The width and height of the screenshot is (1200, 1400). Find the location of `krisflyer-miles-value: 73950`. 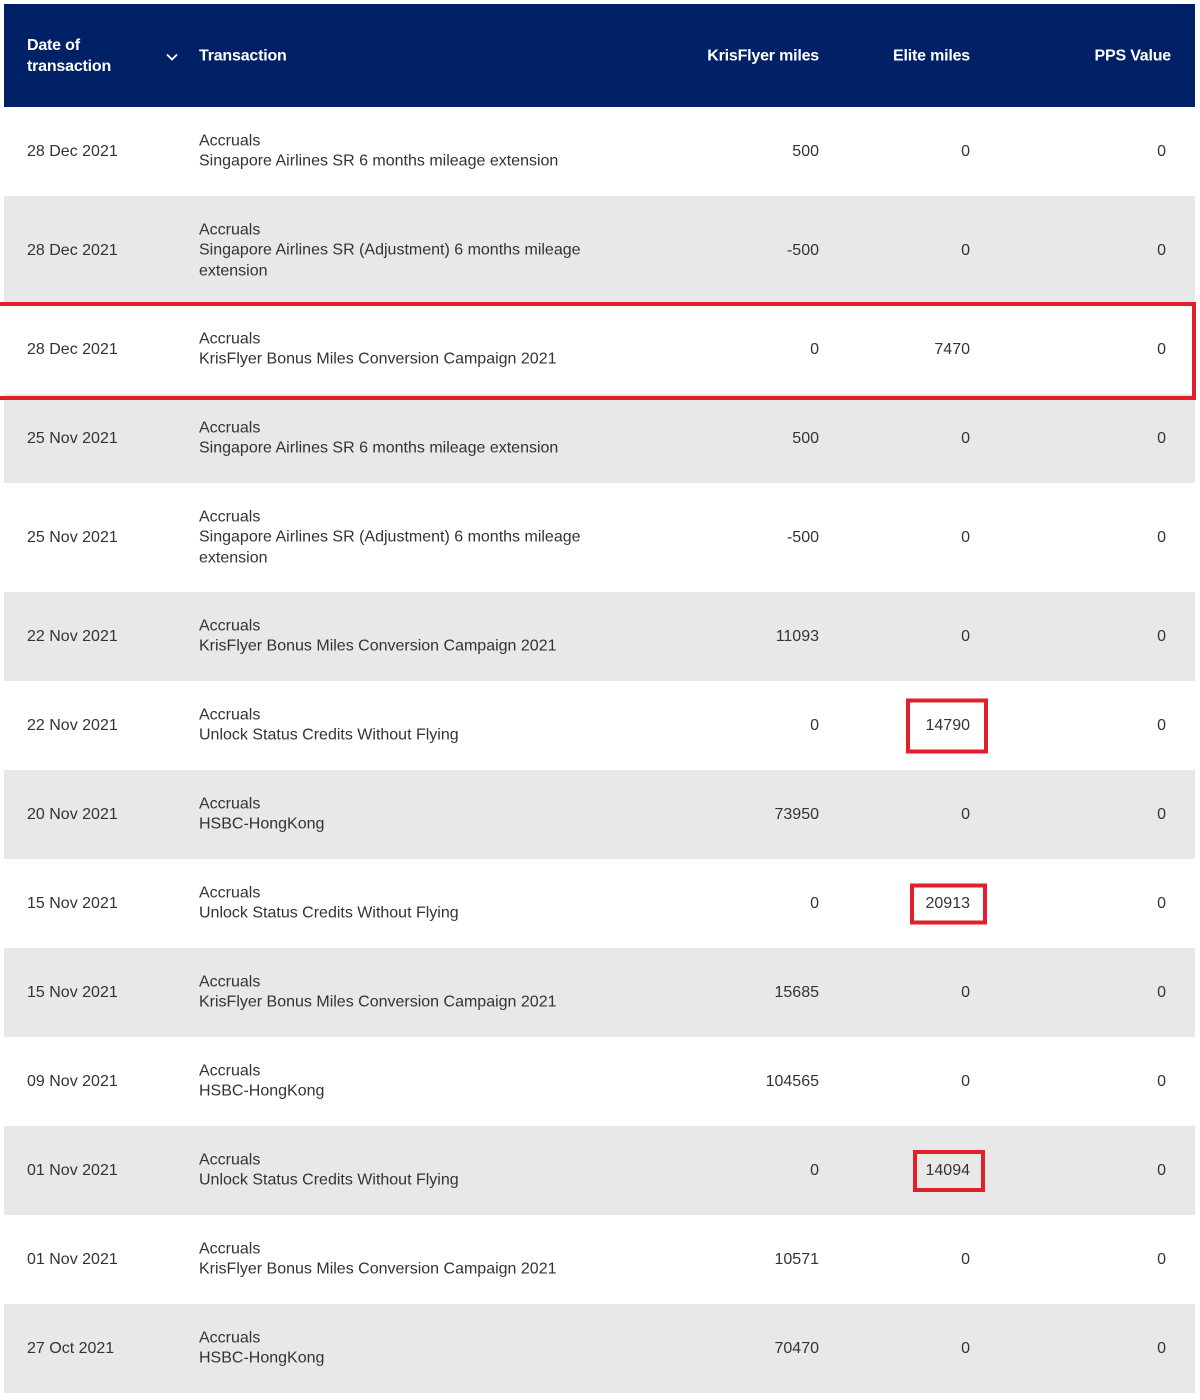

krisflyer-miles-value: 73950 is located at coordinates (797, 814).